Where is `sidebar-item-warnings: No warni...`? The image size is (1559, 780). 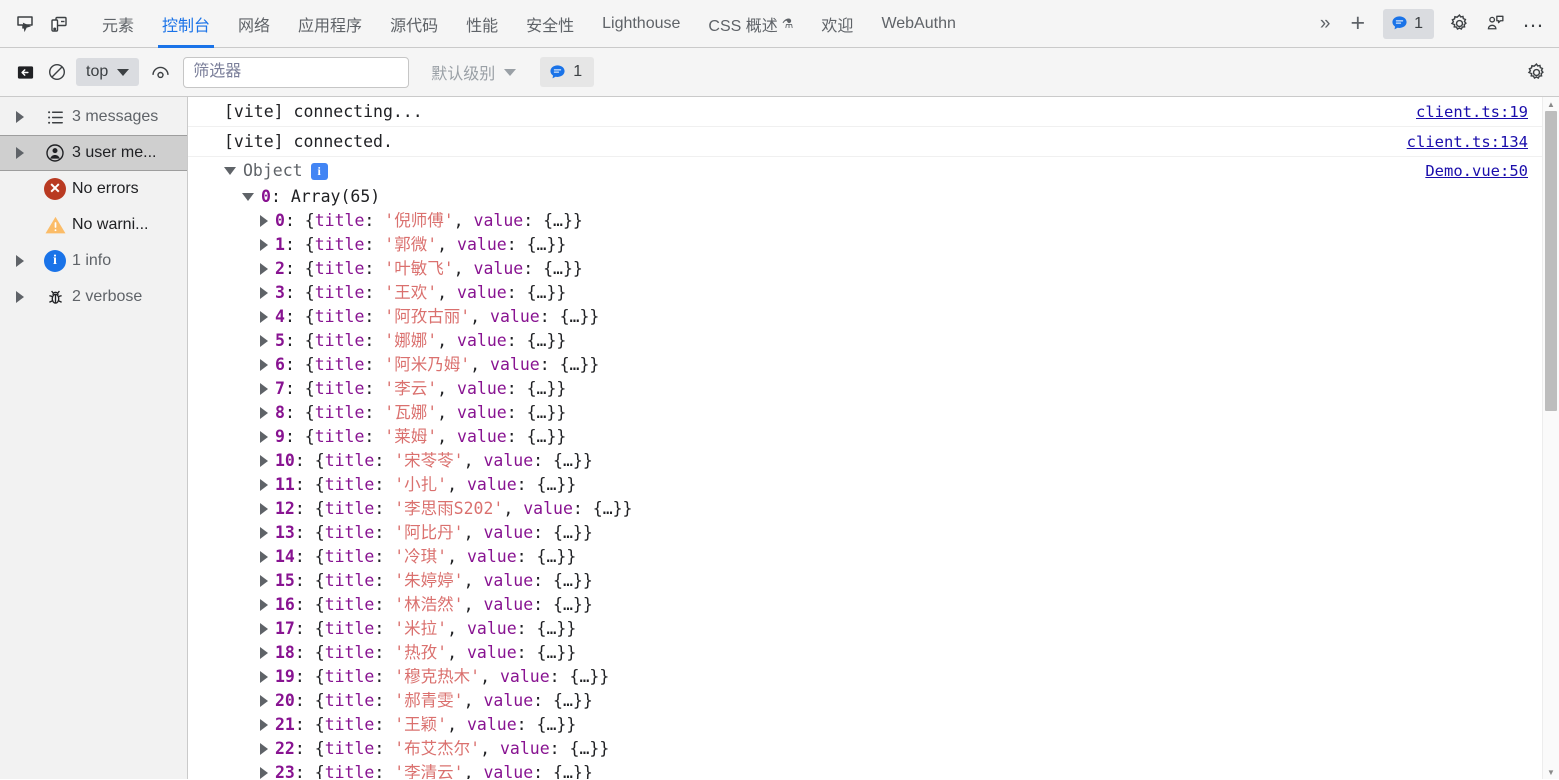 sidebar-item-warnings: No warni... is located at coordinates (93, 225).